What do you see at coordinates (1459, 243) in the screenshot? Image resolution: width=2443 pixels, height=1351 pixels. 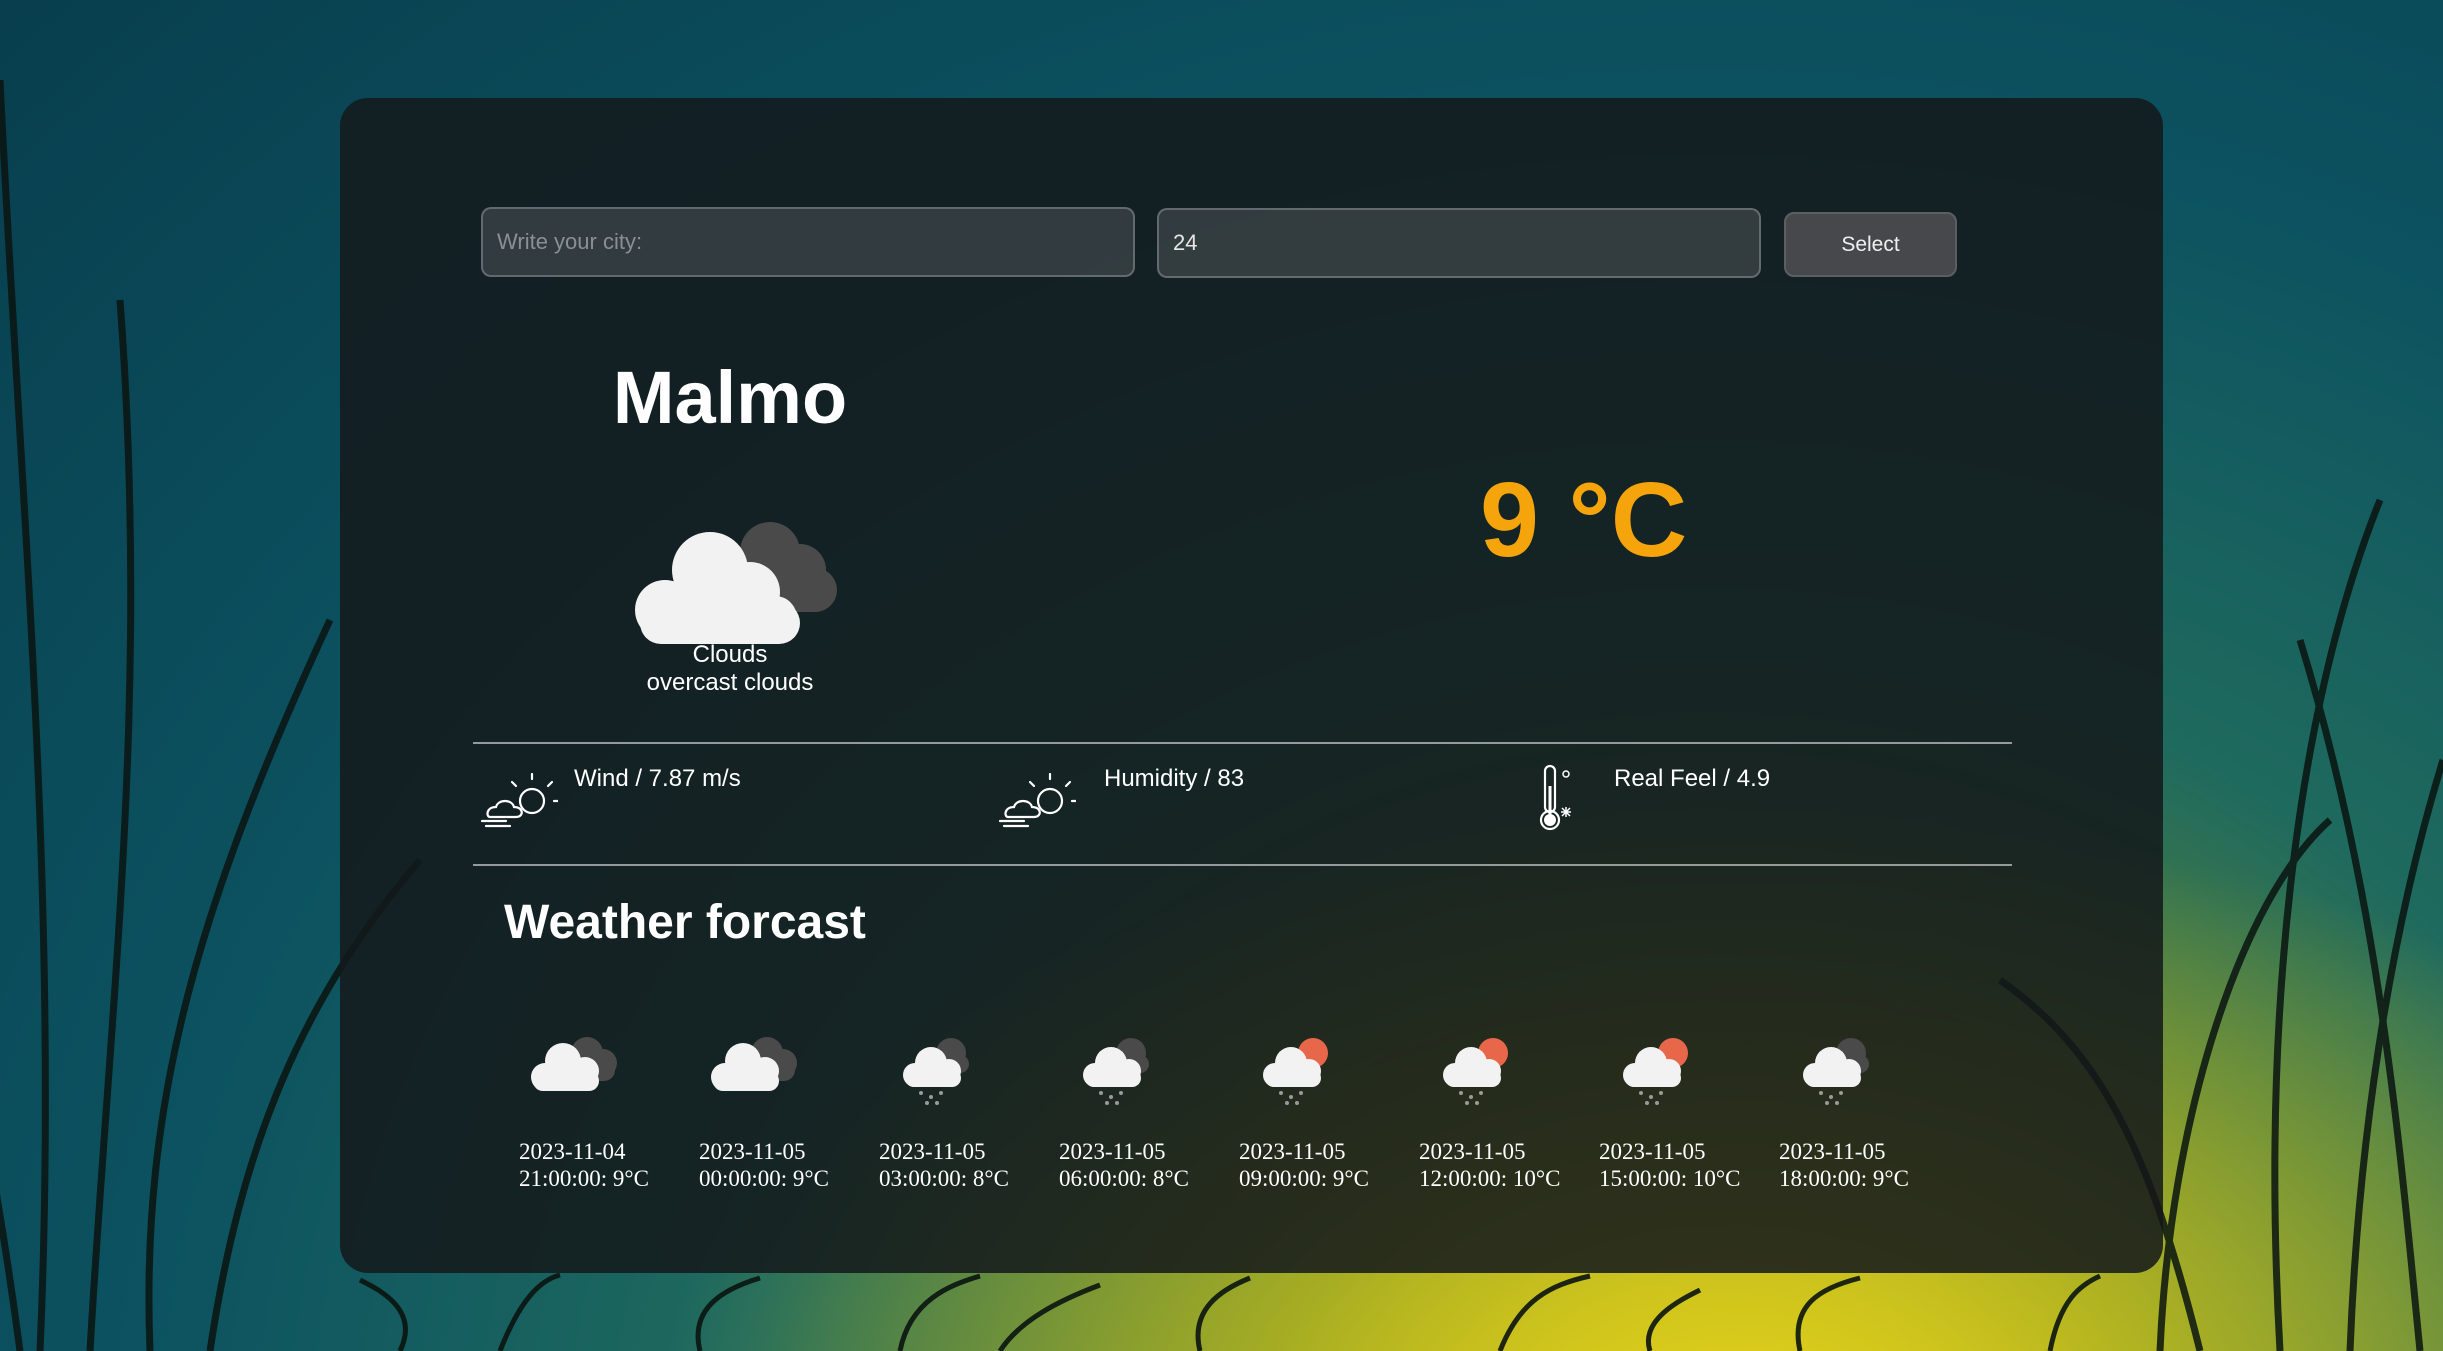 I see `forecast-count-input` at bounding box center [1459, 243].